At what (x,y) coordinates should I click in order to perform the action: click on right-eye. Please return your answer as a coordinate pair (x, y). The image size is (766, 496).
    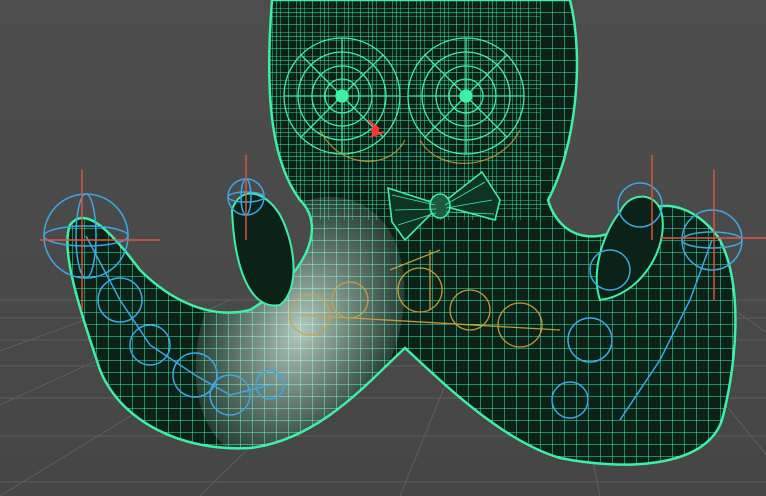
    Looking at the image, I should click on (466, 96).